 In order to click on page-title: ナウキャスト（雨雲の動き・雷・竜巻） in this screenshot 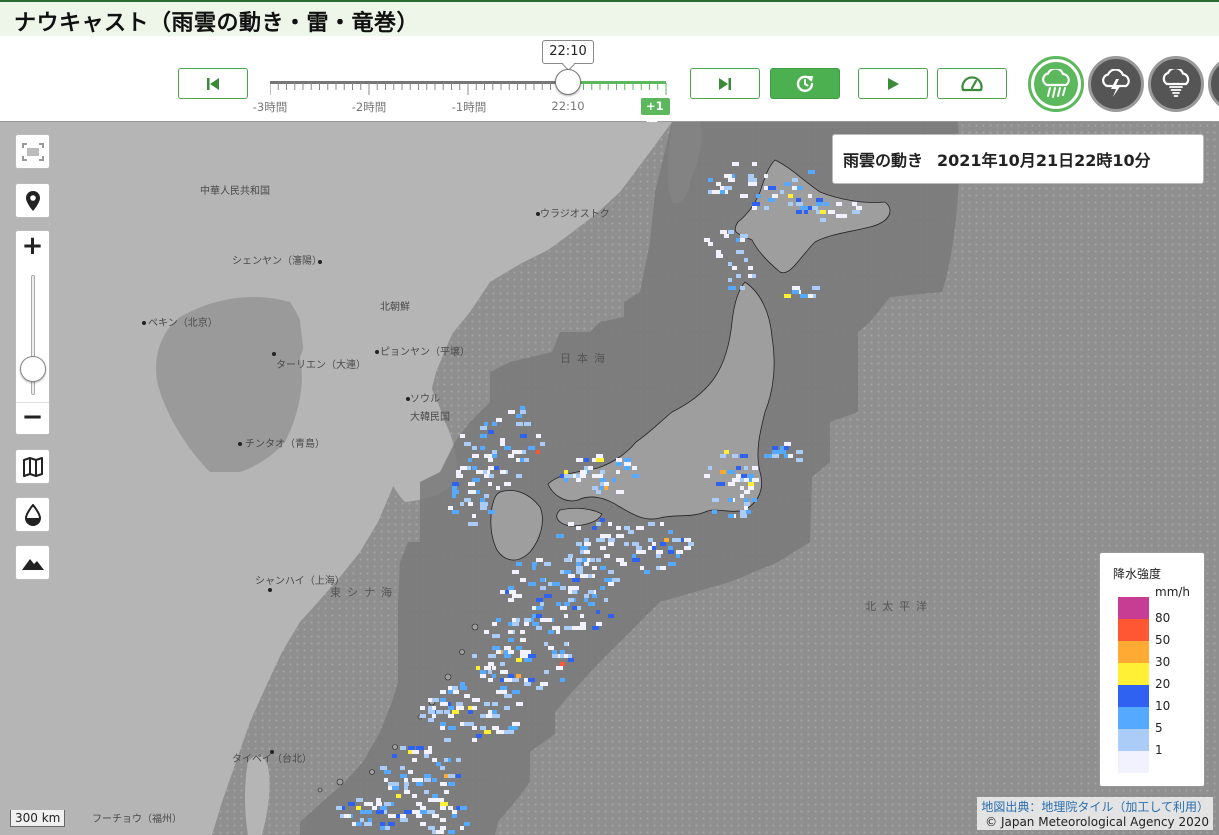, I will do `click(217, 23)`.